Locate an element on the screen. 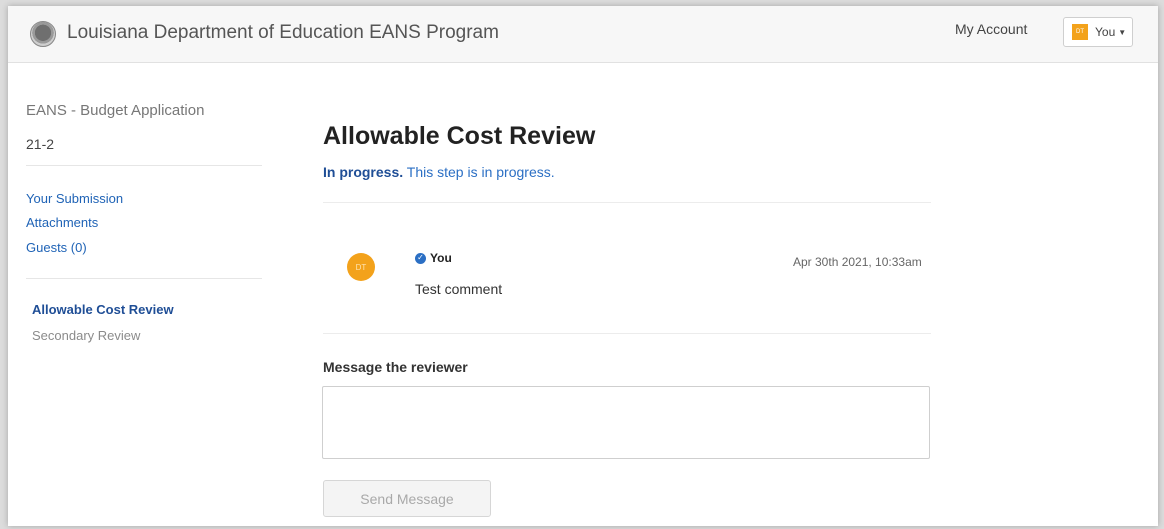 This screenshot has width=1164, height=529. status-text: In progress. This step is in progress. is located at coordinates (439, 172).